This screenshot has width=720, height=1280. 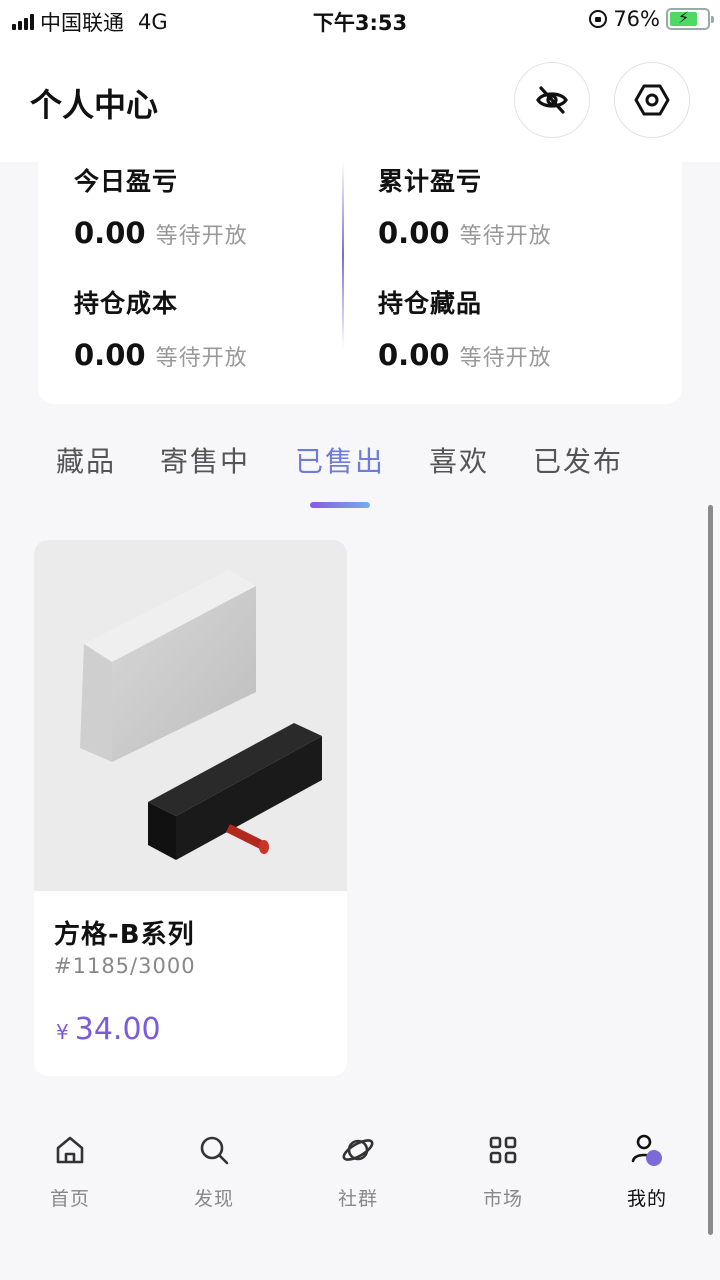 I want to click on collection-image, so click(x=190, y=715).